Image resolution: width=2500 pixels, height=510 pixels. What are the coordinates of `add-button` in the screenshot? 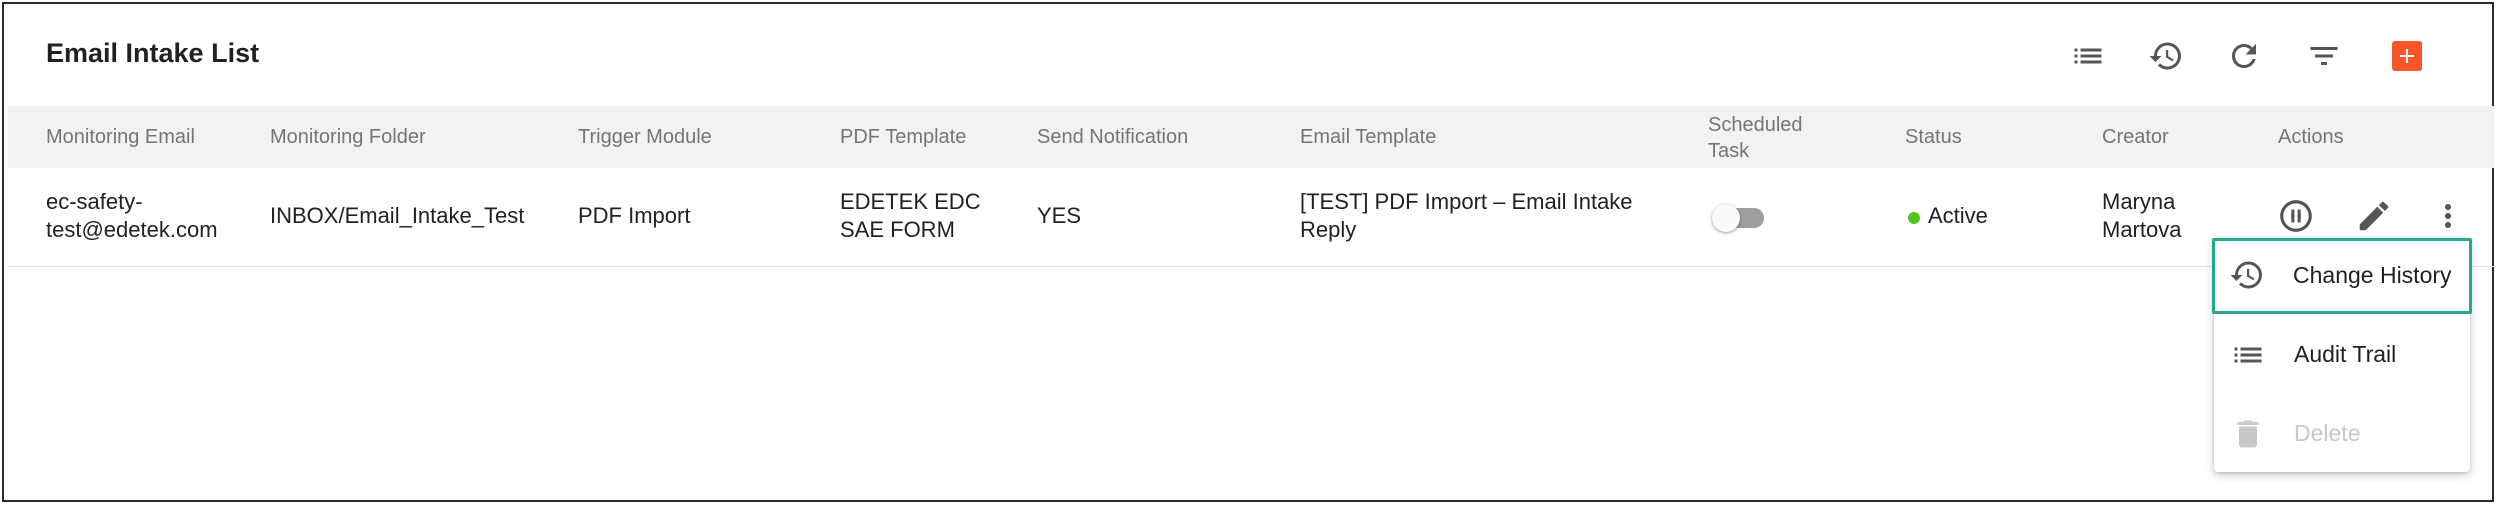 It's located at (2407, 56).